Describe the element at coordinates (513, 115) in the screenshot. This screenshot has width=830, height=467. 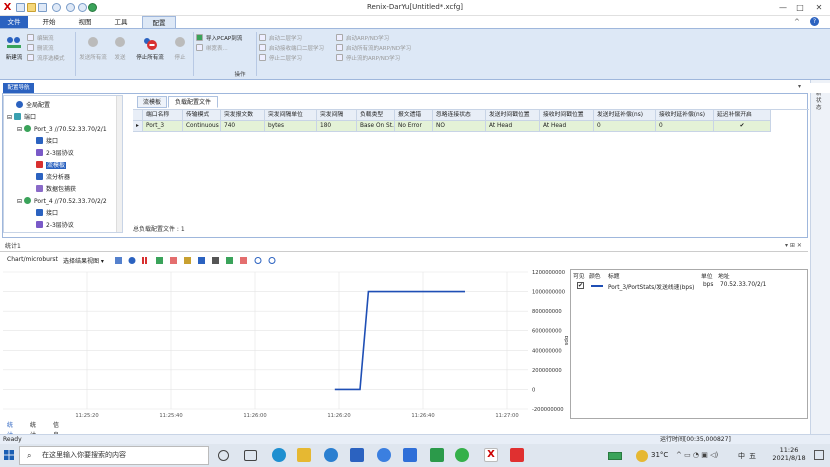
I see `col-header: 发送时间戳位置` at that location.